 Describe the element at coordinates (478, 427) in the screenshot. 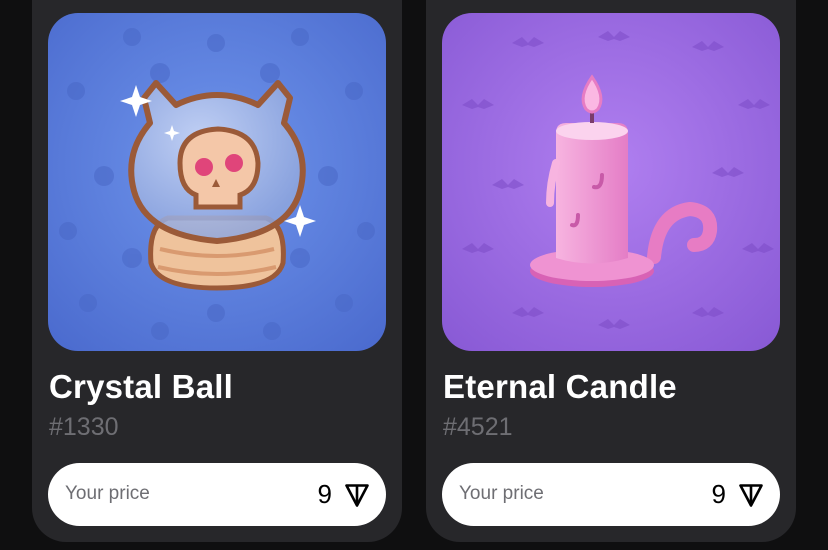

I see `gift-number: #4521` at that location.